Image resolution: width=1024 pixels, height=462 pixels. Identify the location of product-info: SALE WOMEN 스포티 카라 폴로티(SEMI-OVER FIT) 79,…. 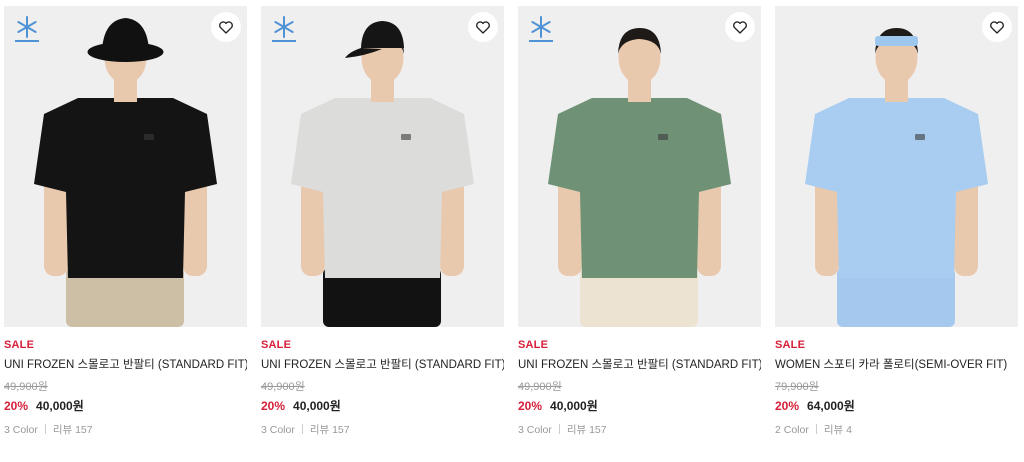
(896, 387).